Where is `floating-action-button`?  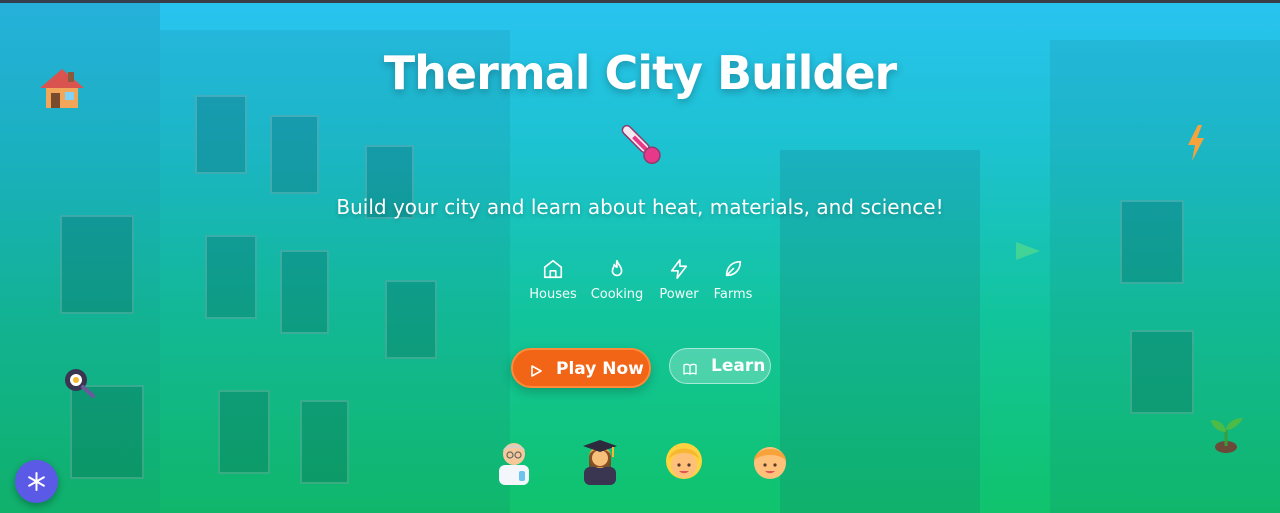
floating-action-button is located at coordinates (36, 481).